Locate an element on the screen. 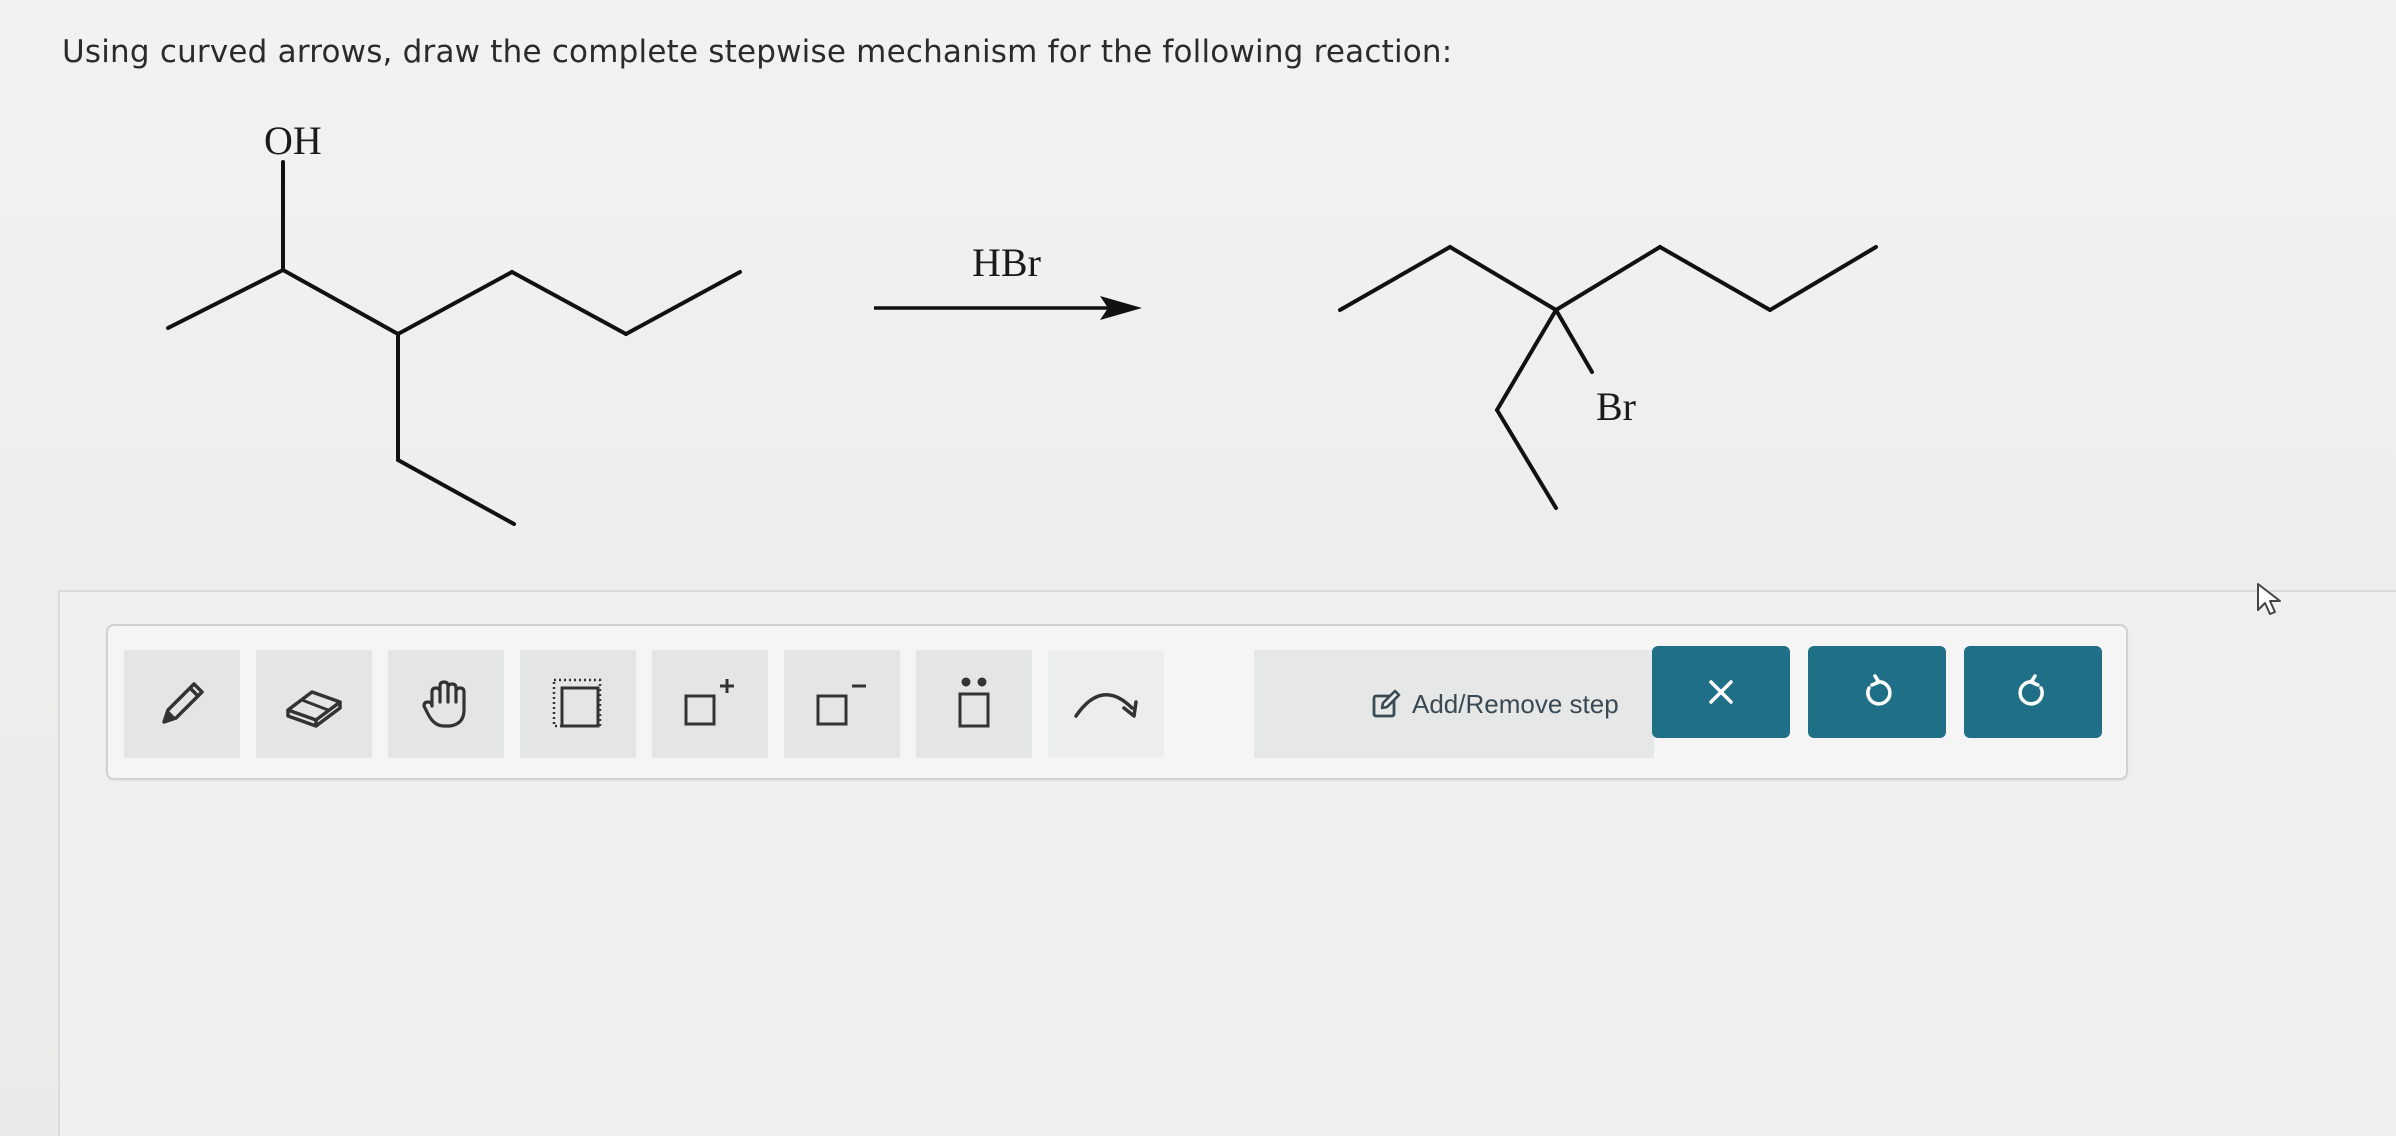 This screenshot has height=1136, width=2396. negative-charge-tool is located at coordinates (842, 704).